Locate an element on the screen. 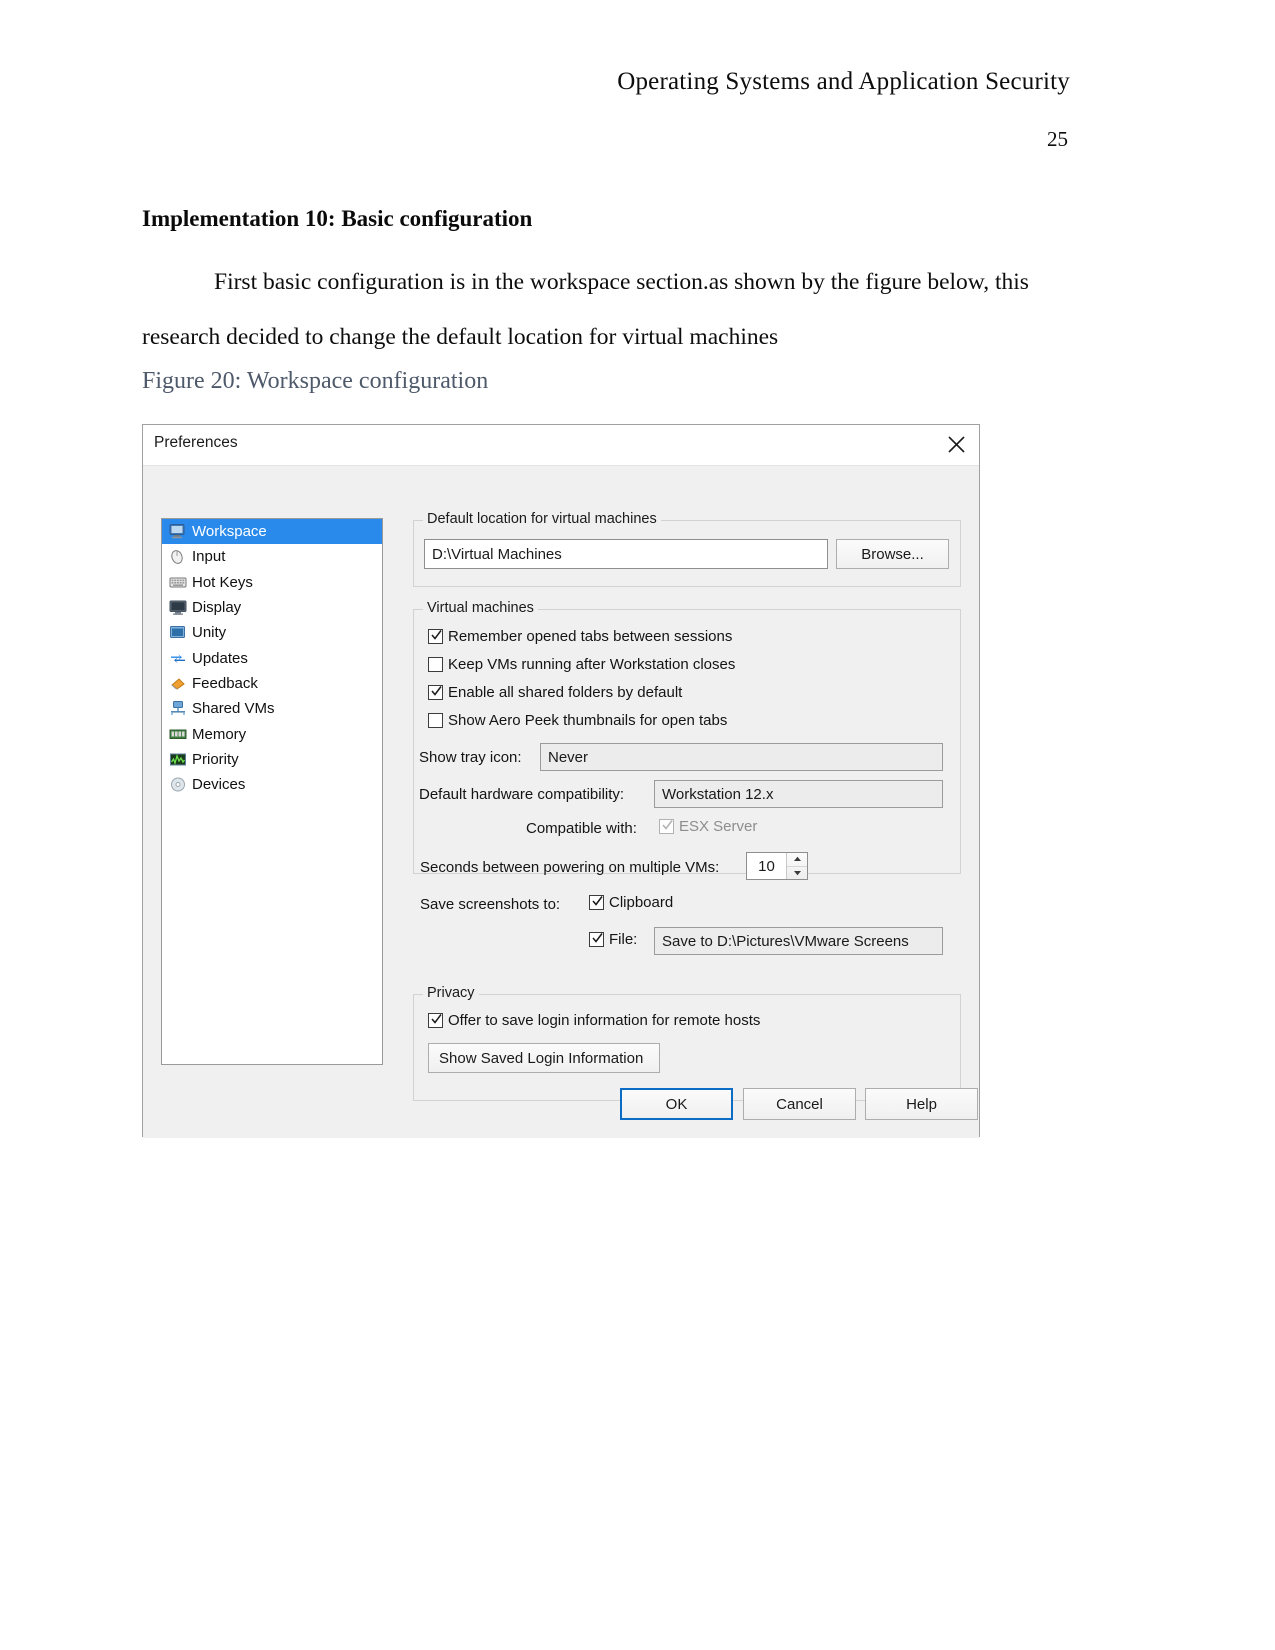 This screenshot has width=1275, height=1650. checkbox-esx-server: ESX Server is located at coordinates (708, 826).